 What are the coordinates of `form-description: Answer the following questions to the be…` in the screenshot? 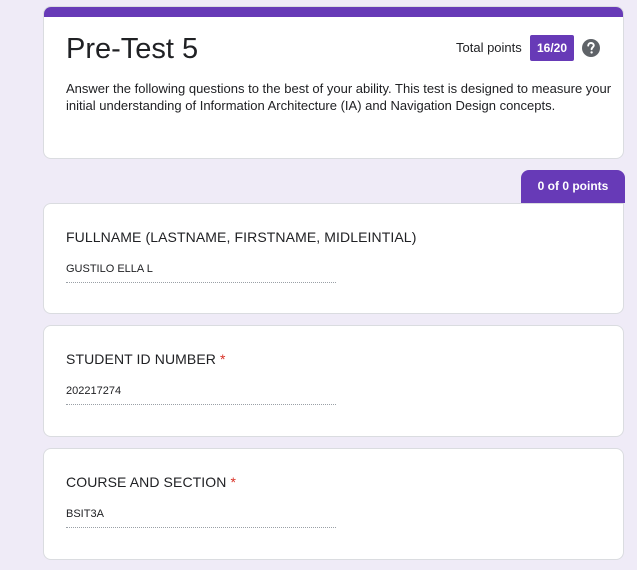 It's located at (339, 97).